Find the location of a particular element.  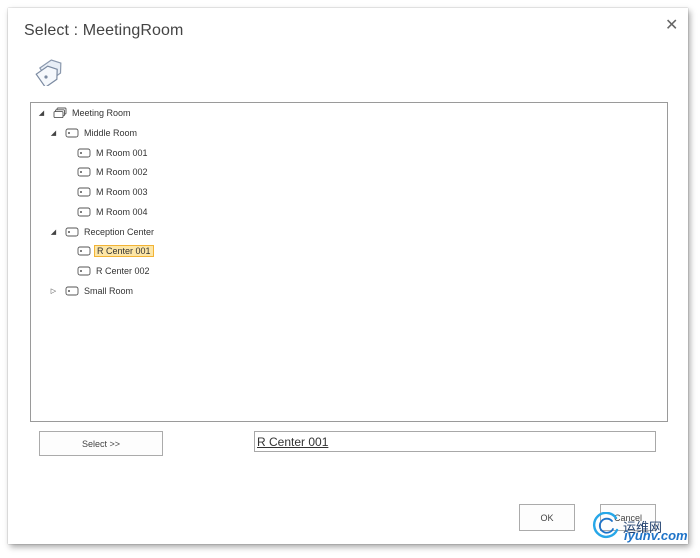

tree-node-middle-room: ◢ Middle Room is located at coordinates (94, 133).